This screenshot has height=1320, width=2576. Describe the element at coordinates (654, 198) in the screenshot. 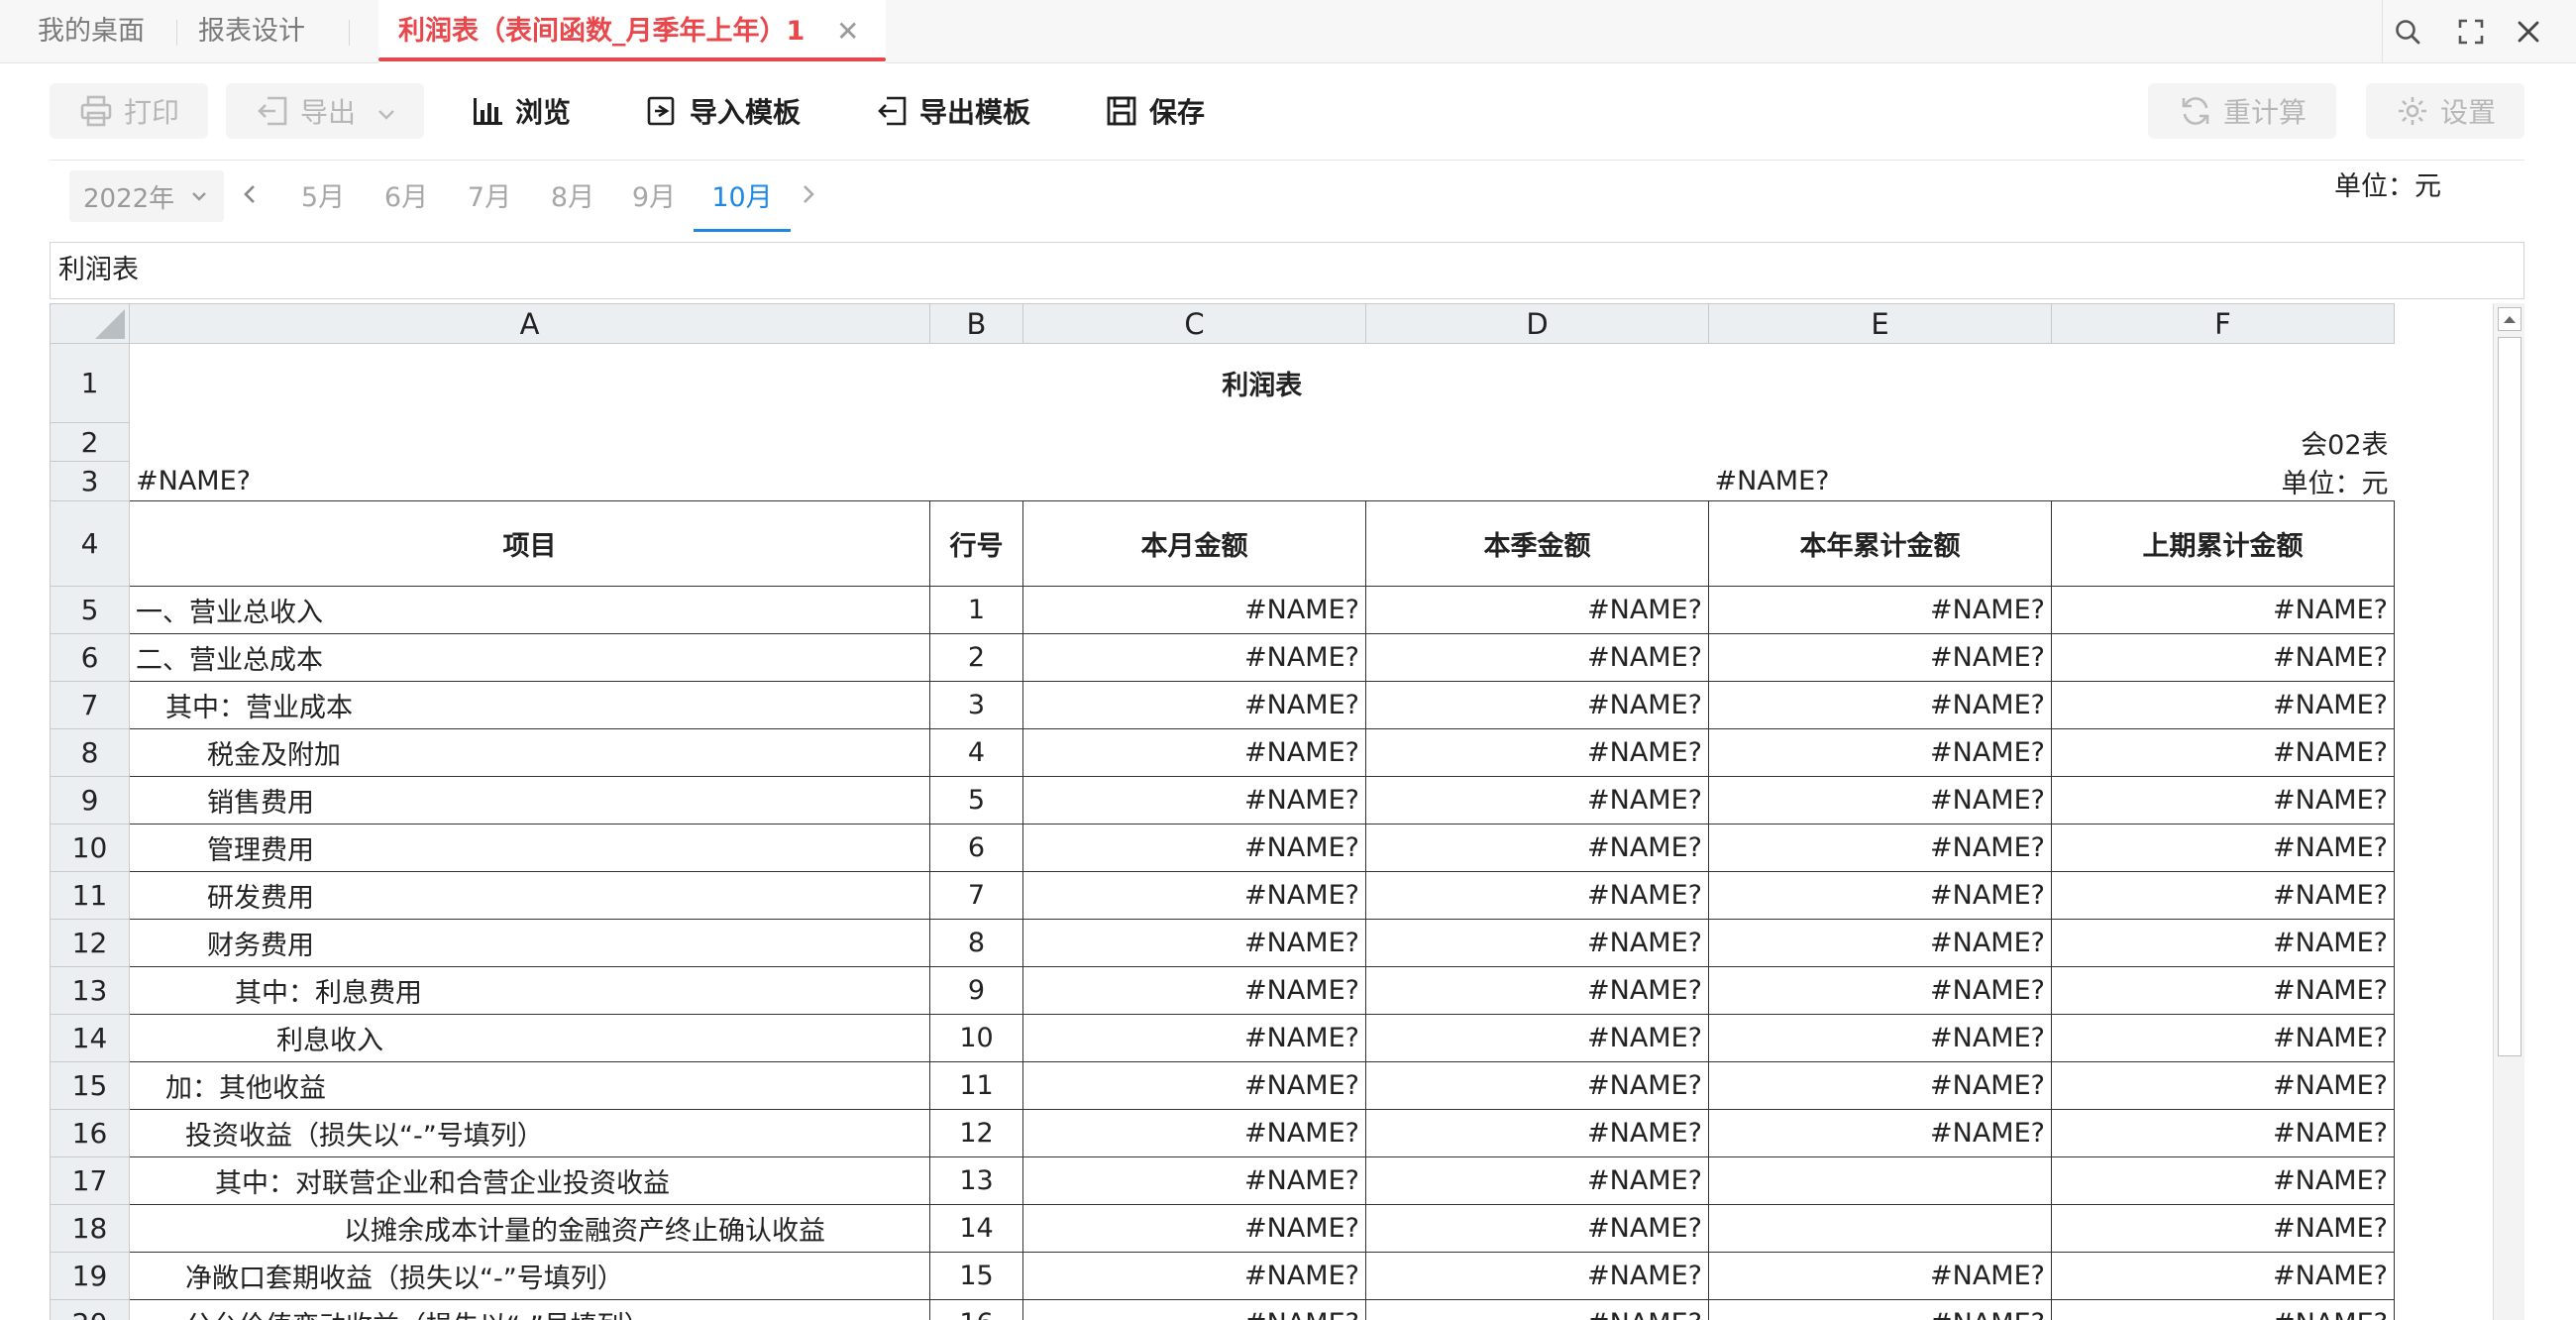

I see `month-tab-9: 9月` at that location.